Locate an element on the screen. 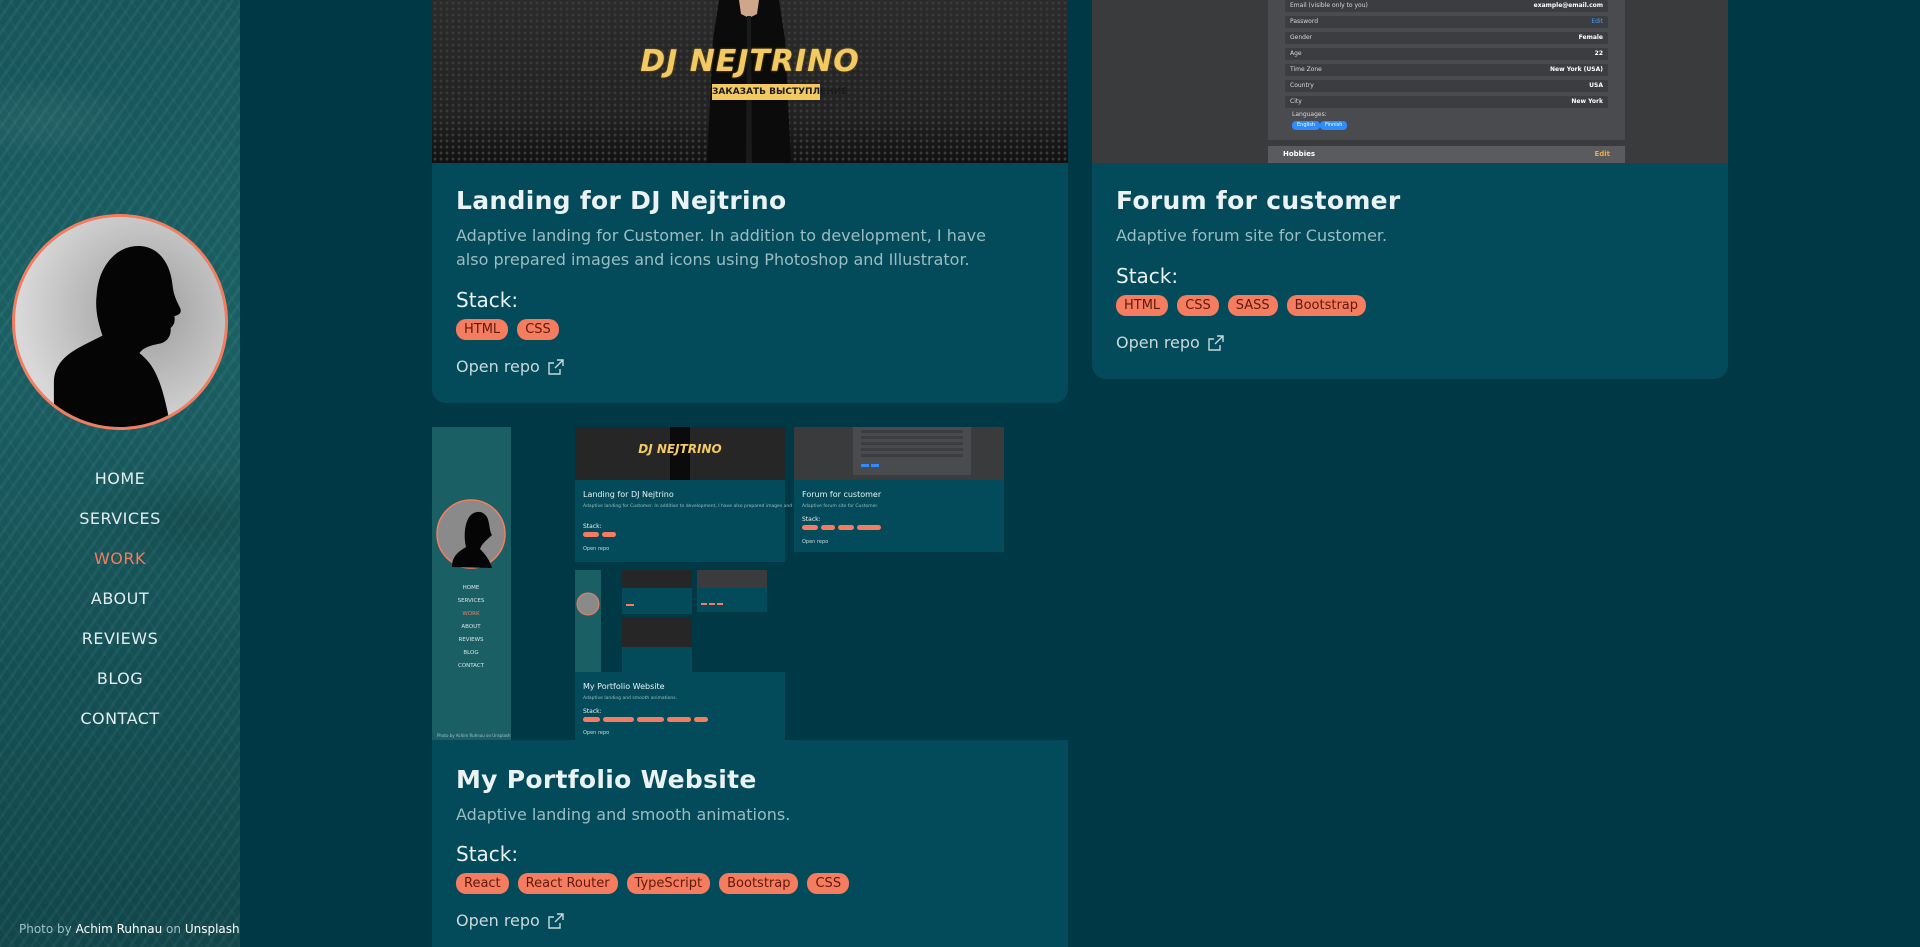  svg-text: REVIEWS is located at coordinates (471, 640).